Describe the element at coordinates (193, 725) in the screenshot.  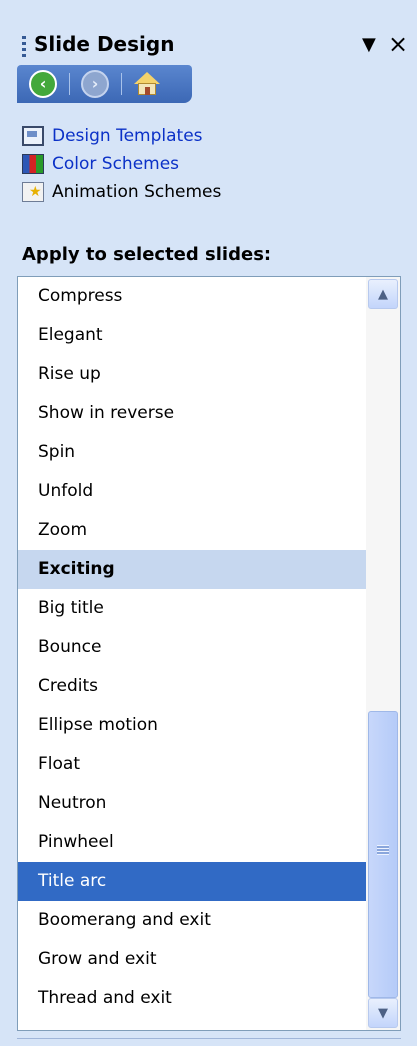
I see `list-item: Ellipse motion` at that location.